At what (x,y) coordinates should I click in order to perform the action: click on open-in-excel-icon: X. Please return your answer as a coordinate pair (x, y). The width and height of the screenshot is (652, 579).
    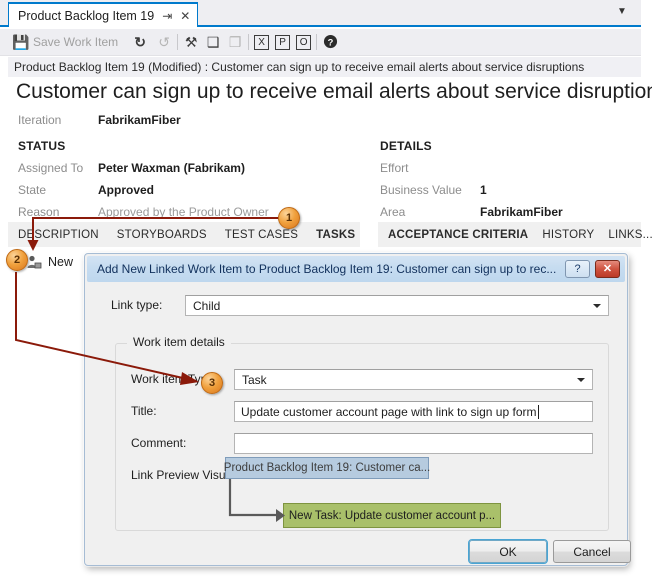
    Looking at the image, I should click on (262, 42).